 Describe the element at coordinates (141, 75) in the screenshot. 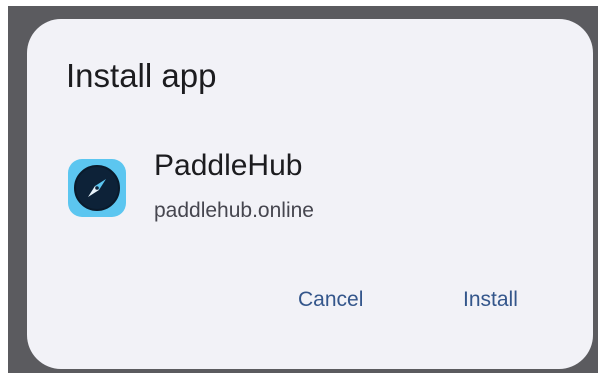

I see `dialog-title: Install app` at that location.